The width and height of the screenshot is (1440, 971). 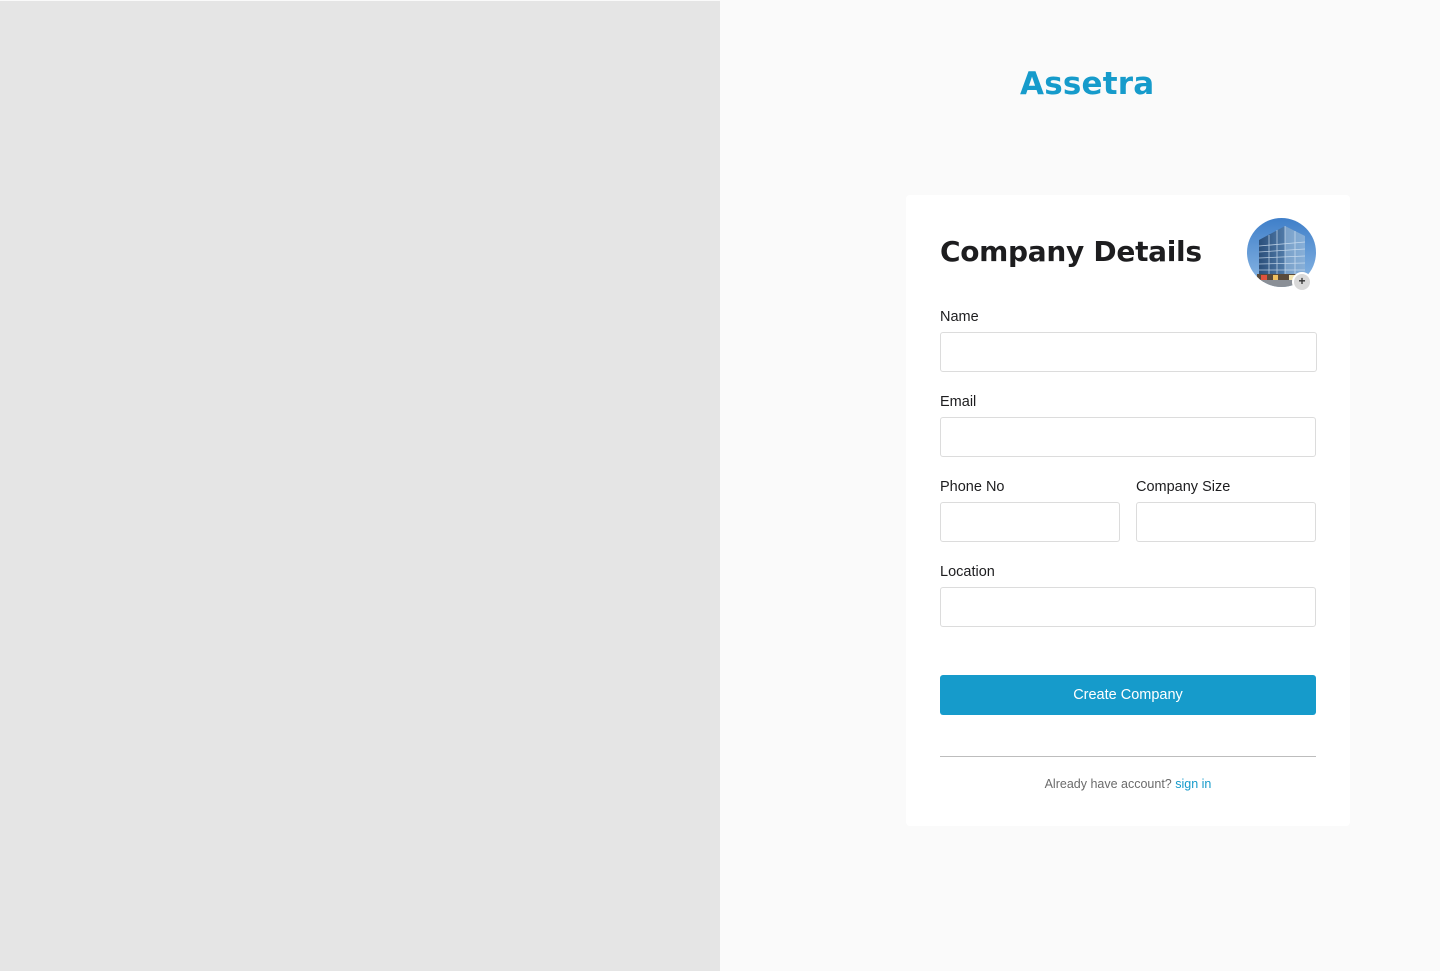 I want to click on phone-label: Phone No, so click(x=972, y=487).